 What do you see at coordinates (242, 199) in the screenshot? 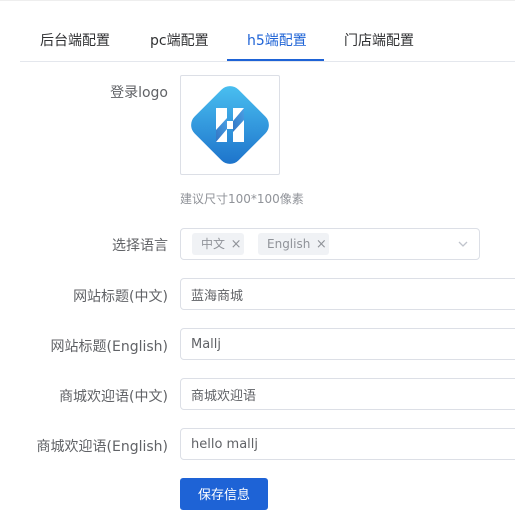
I see `logo-size-hint: 建议尺寸100*100像素` at bounding box center [242, 199].